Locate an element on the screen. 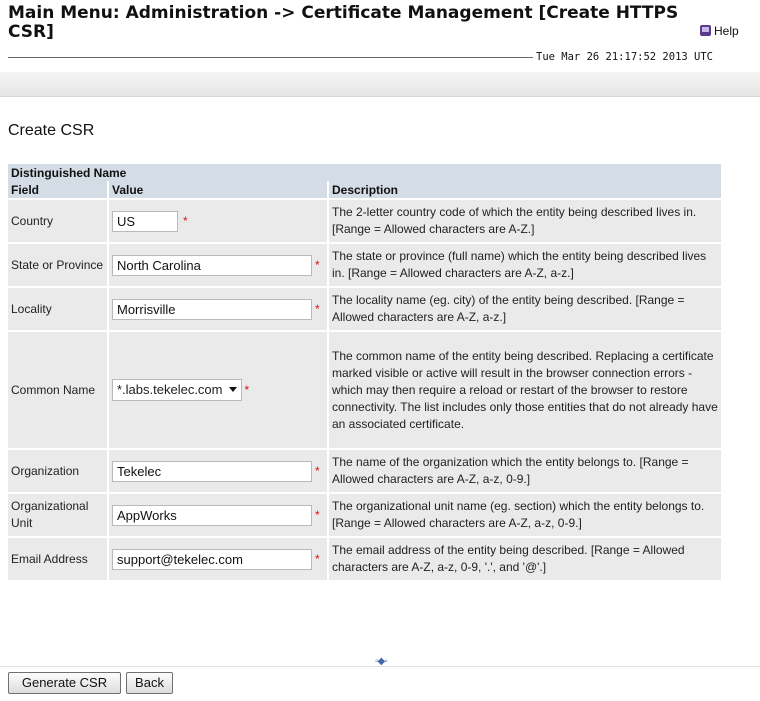 Image resolution: width=760 pixels, height=701 pixels. value-cell-common-name: *.labs.tekelec.com * is located at coordinates (218, 389).